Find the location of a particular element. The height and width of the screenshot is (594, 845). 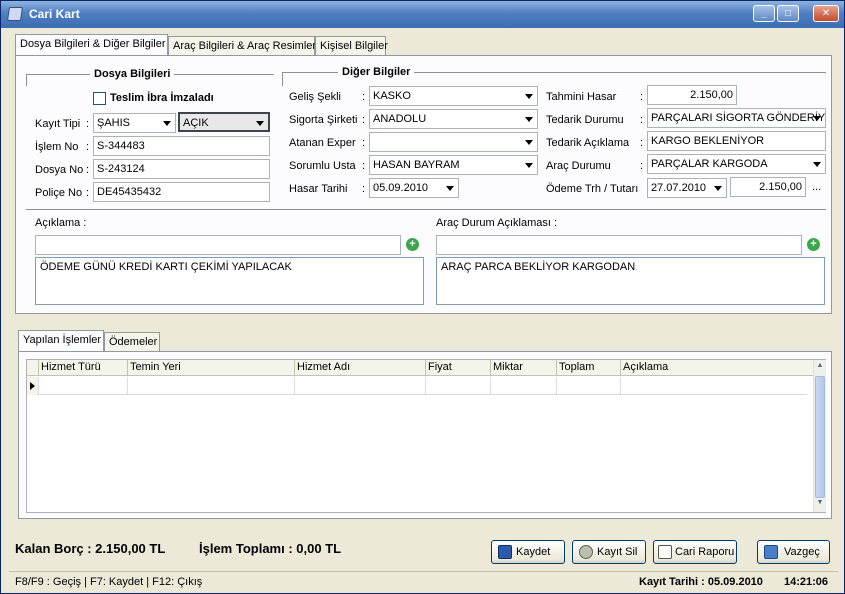

cari-raporu-button: Cari Raporu is located at coordinates (695, 552).